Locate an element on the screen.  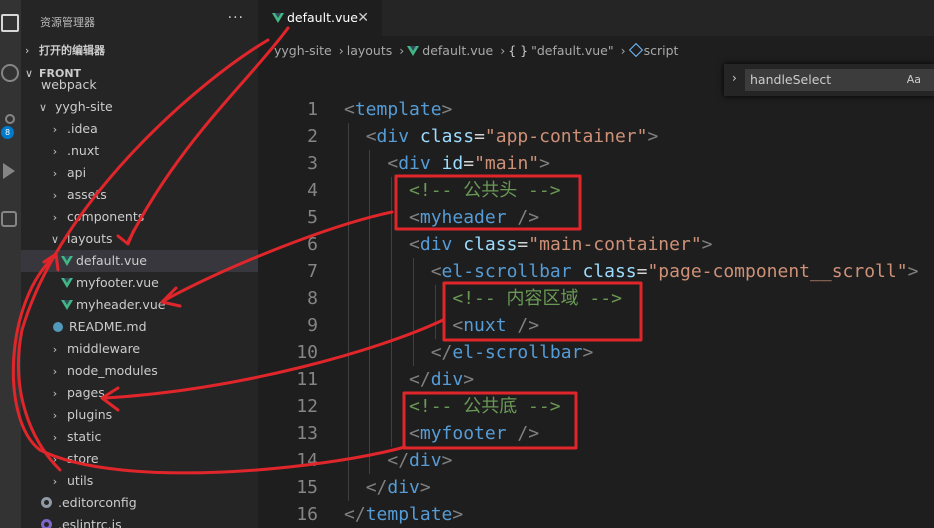
line-number: 13 is located at coordinates (307, 433).